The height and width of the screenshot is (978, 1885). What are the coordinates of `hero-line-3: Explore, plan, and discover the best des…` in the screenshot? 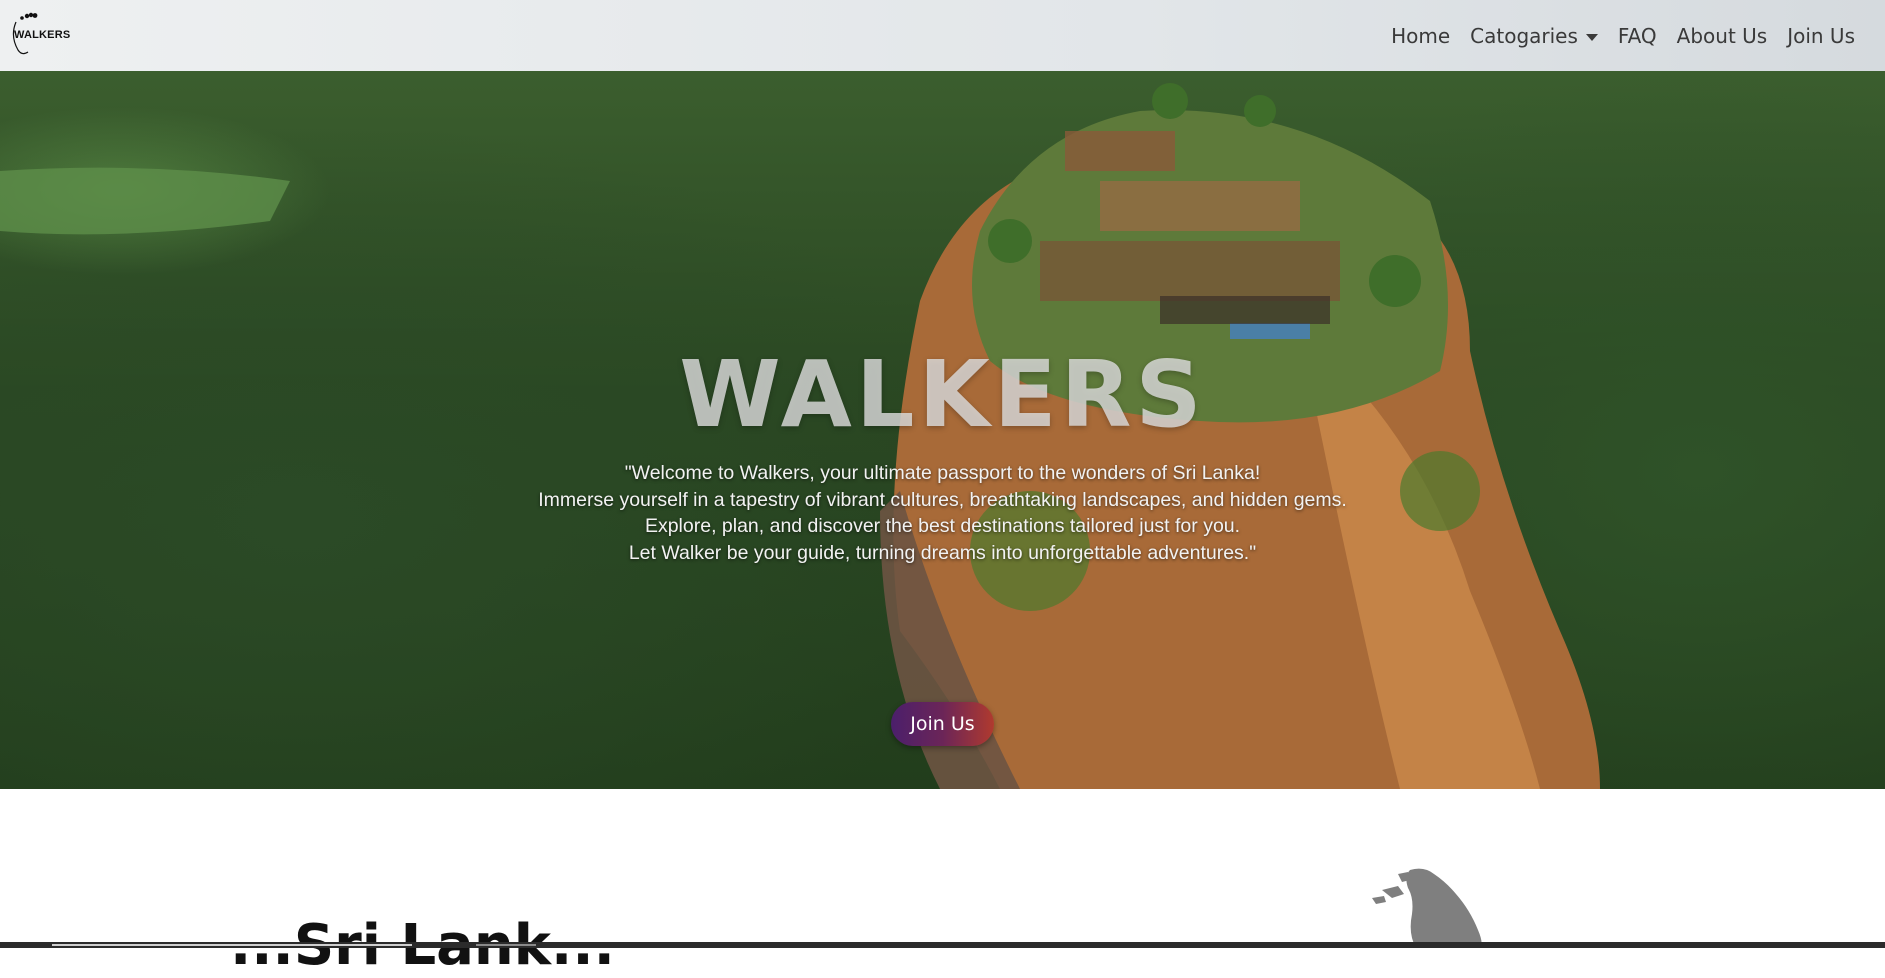 It's located at (942, 526).